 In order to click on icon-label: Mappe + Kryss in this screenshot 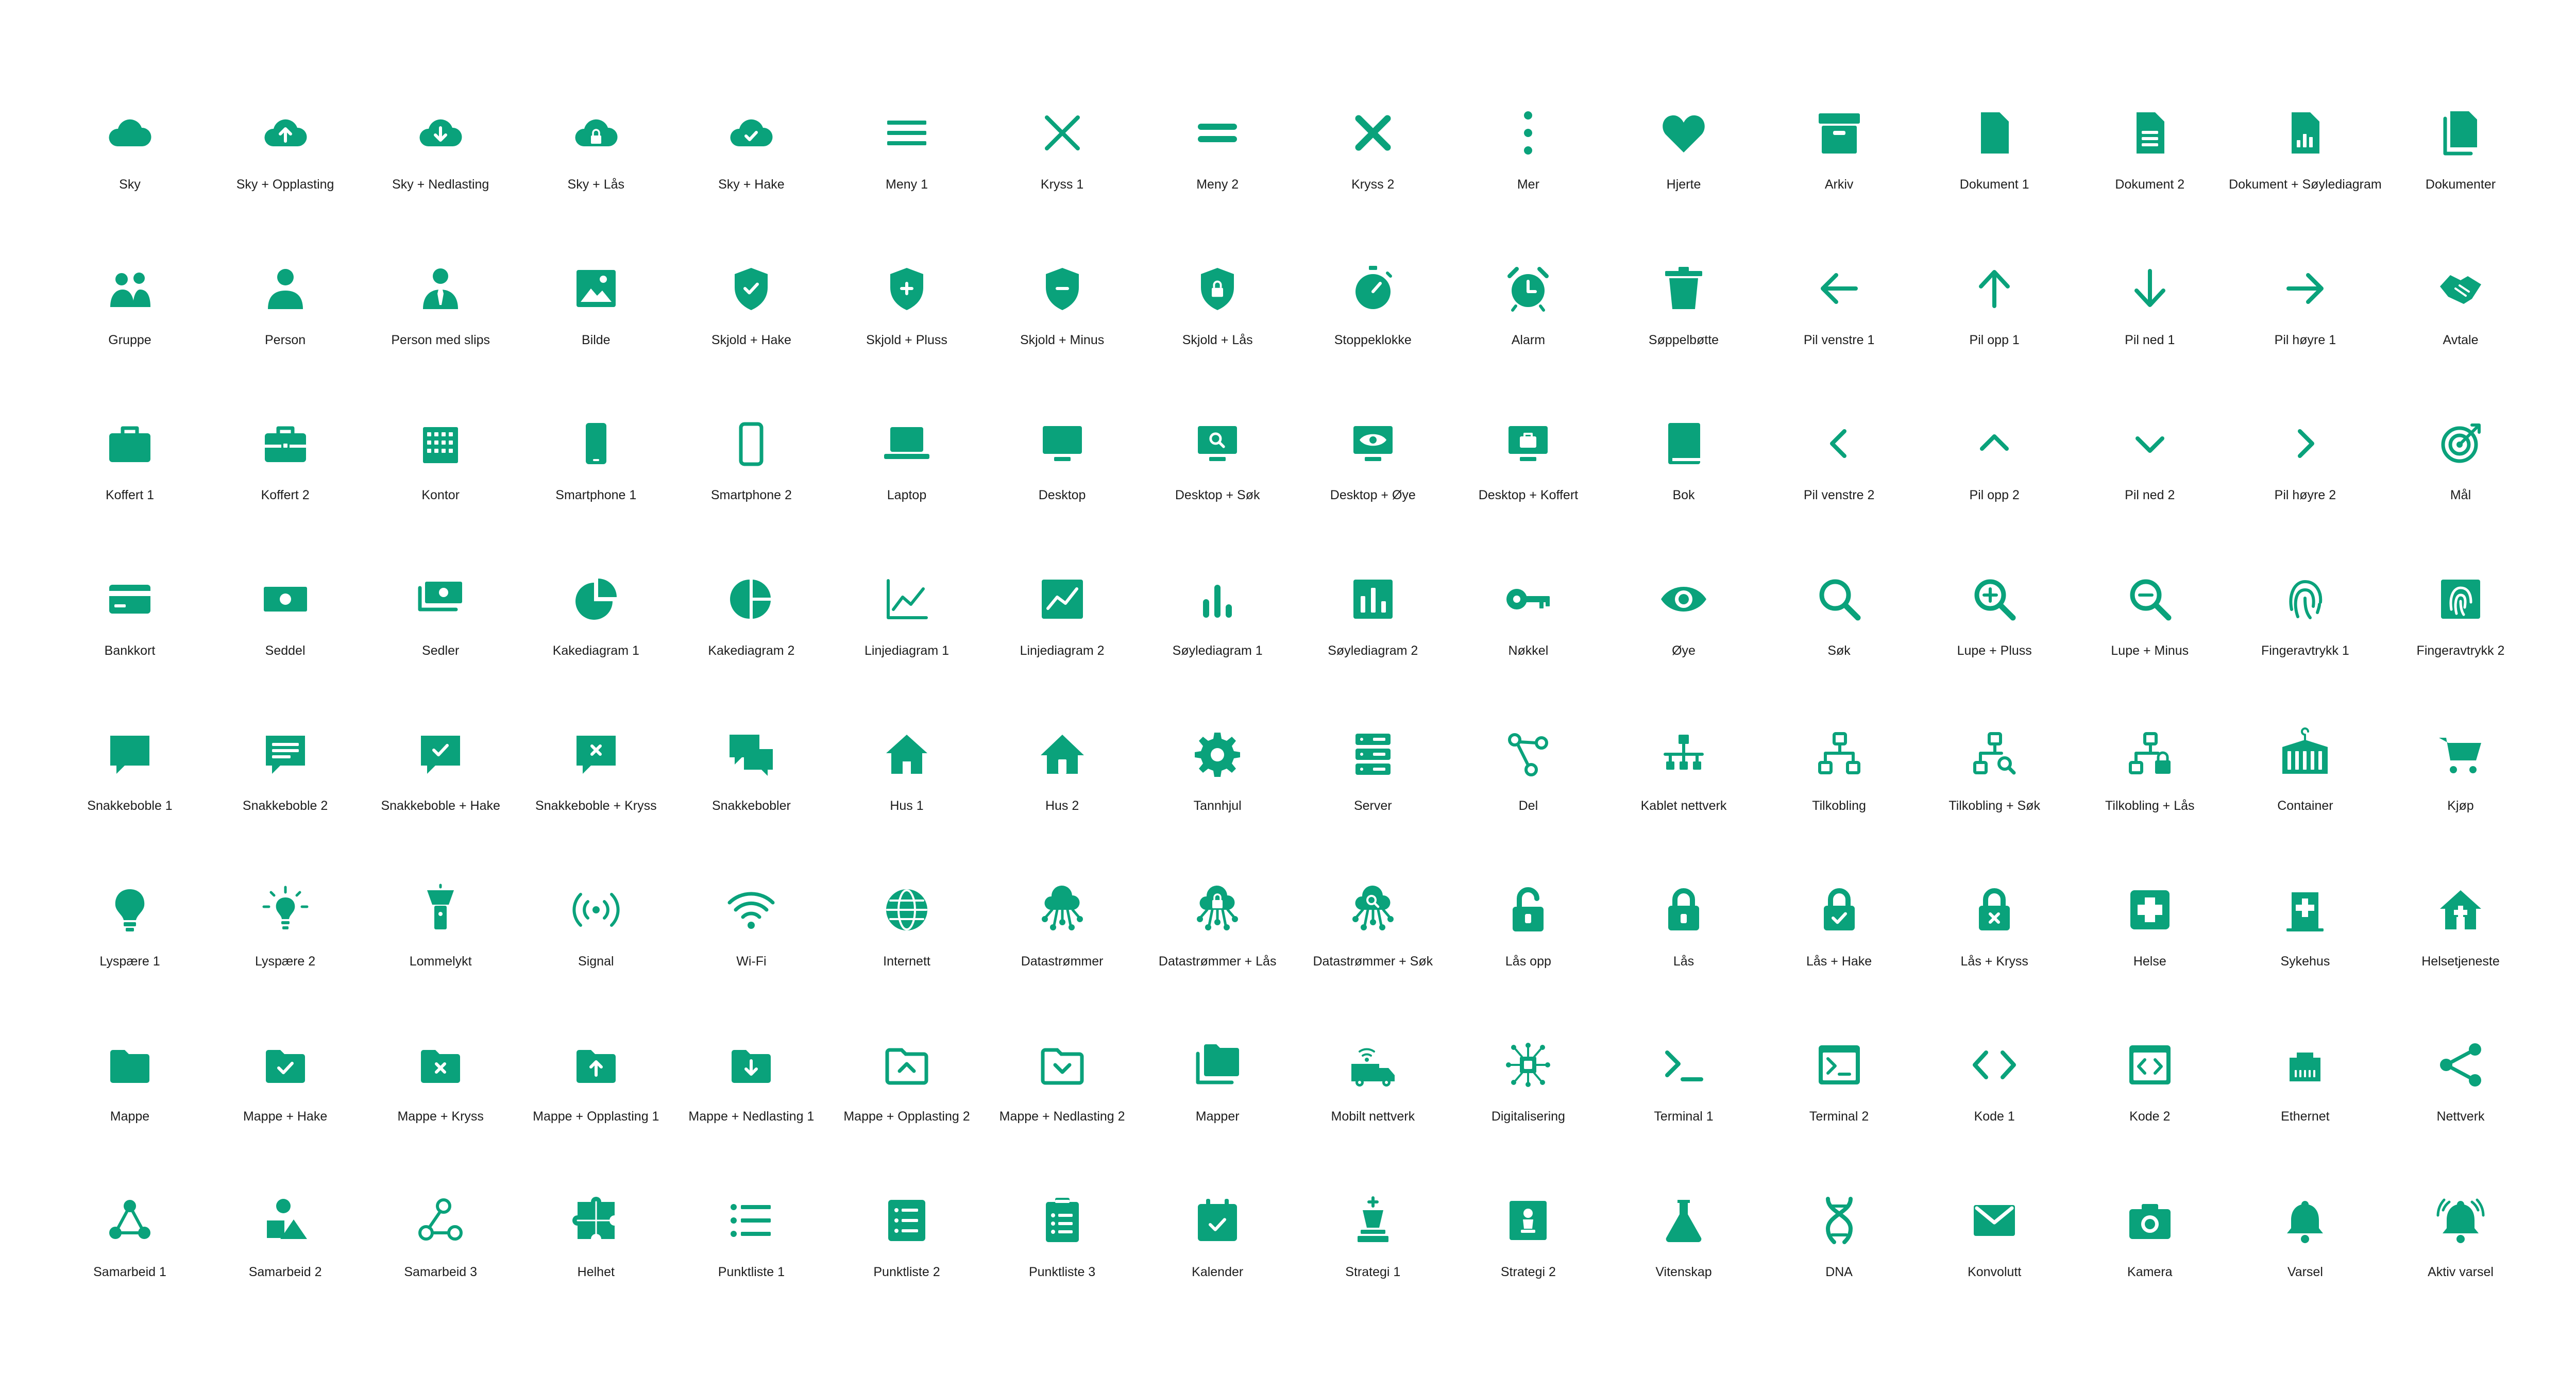, I will do `click(440, 1116)`.